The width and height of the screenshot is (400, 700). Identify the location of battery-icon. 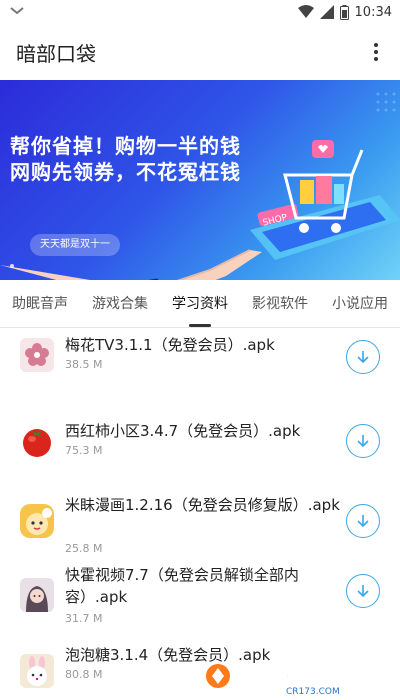
(344, 12).